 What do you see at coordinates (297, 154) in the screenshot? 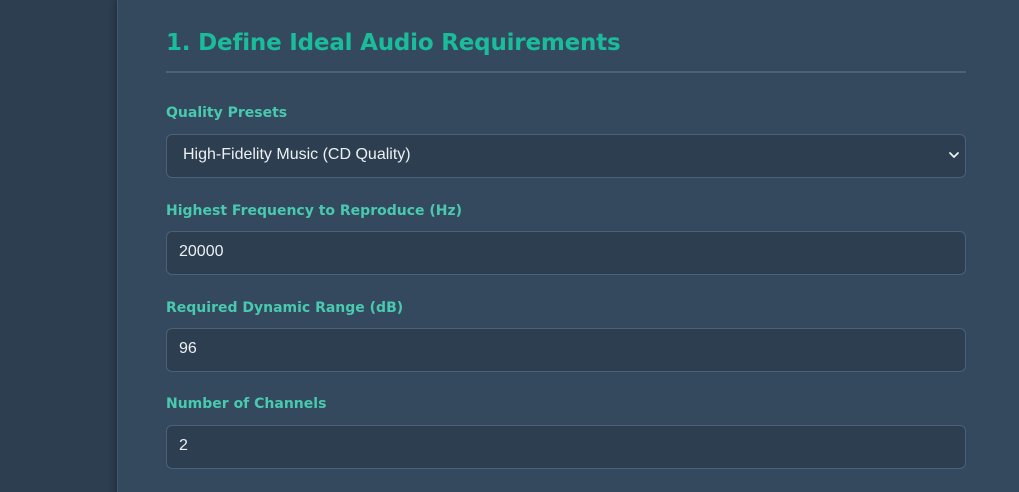
I see `quality-presets-selected-value: High-Fidelity Music (CD Quality)` at bounding box center [297, 154].